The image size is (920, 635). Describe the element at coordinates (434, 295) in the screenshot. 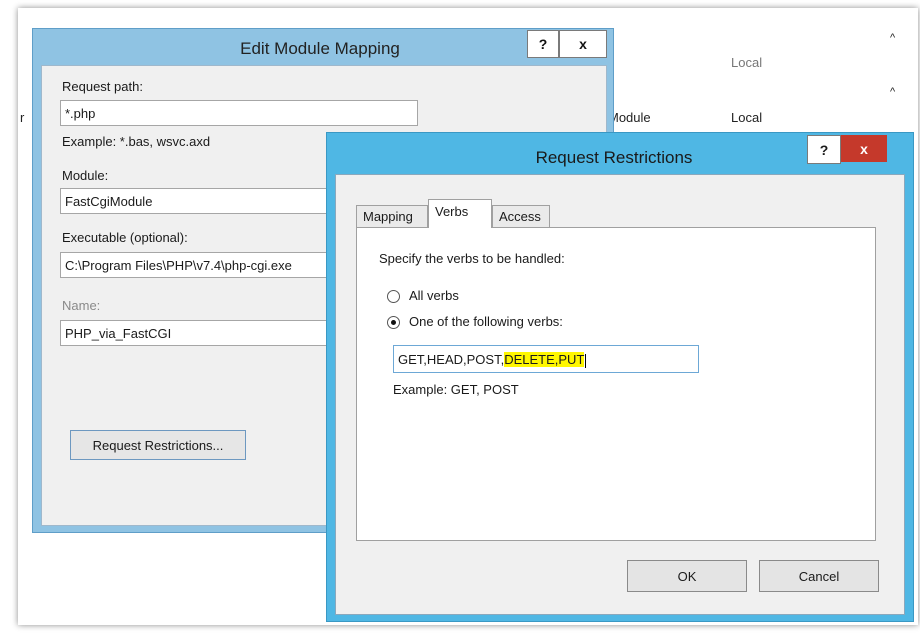

I see `all-verbs-label: All verbs` at that location.